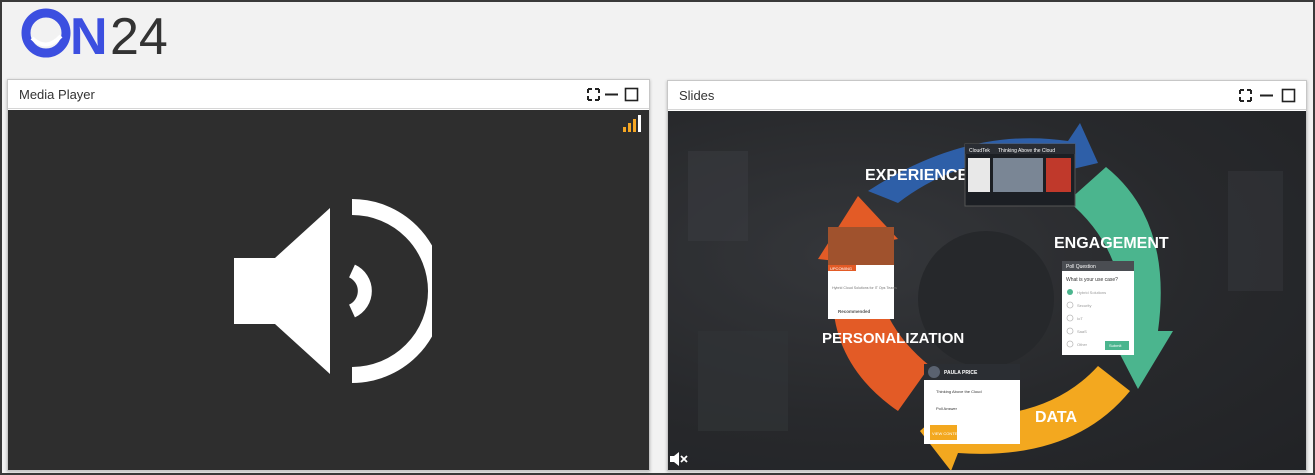 The width and height of the screenshot is (1315, 475). I want to click on poll-option: IoT, so click(1080, 318).